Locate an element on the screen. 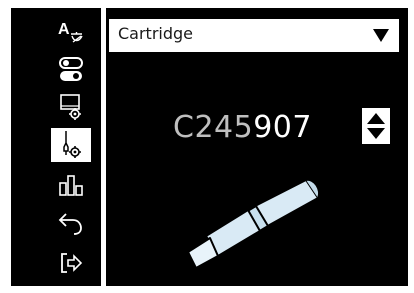 The width and height of the screenshot is (414, 293). up-down-arrows-icon is located at coordinates (376, 126).